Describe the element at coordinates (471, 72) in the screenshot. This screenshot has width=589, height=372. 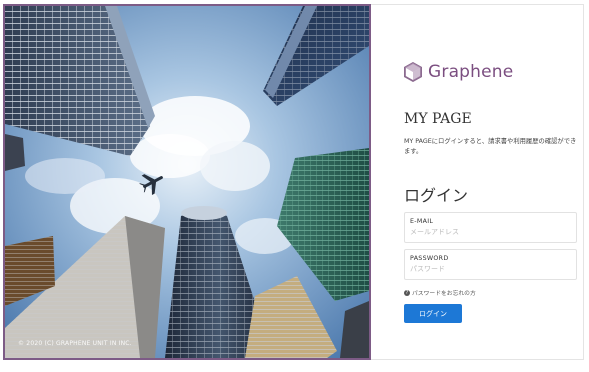
I see `brand-name: Graphene` at that location.